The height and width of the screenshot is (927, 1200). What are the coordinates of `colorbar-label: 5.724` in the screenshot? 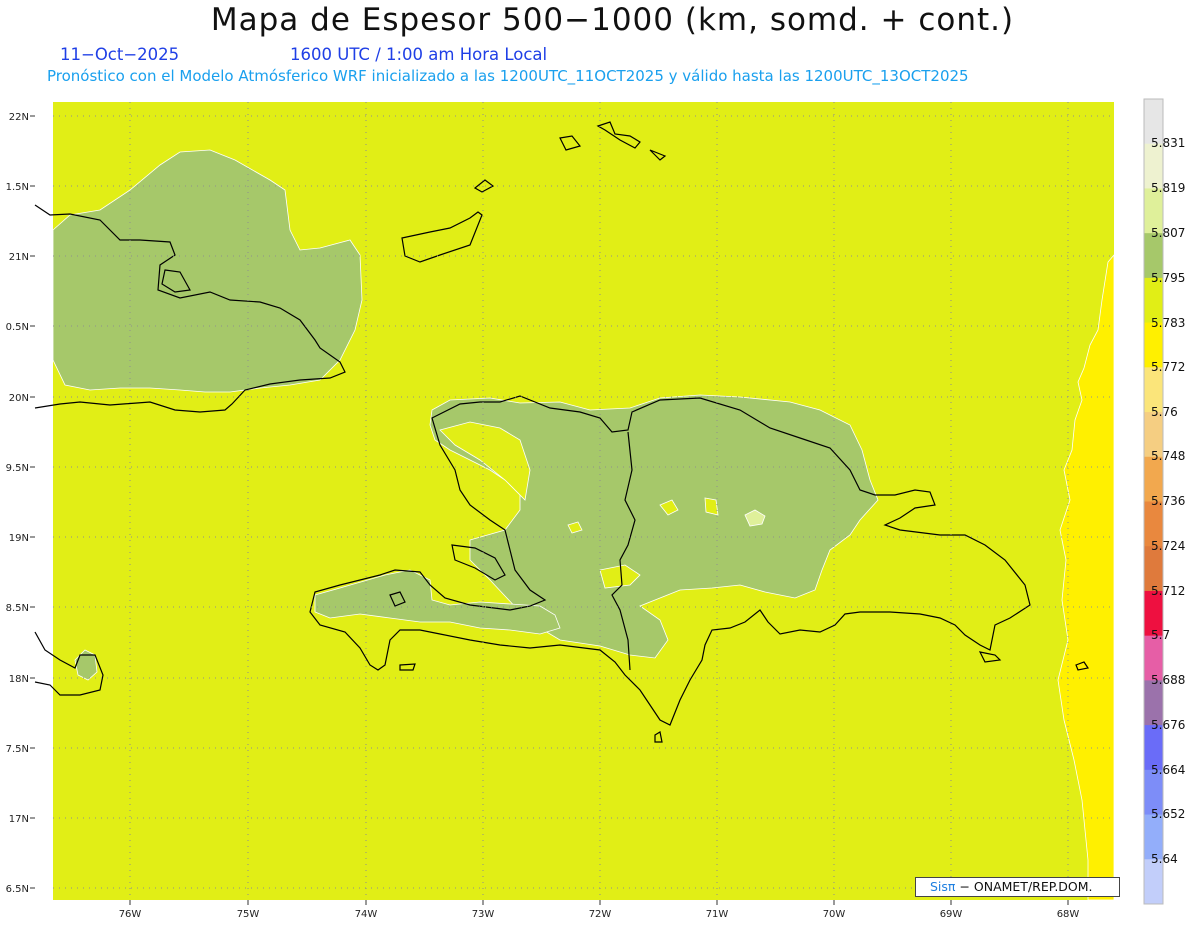 It's located at (1168, 546).